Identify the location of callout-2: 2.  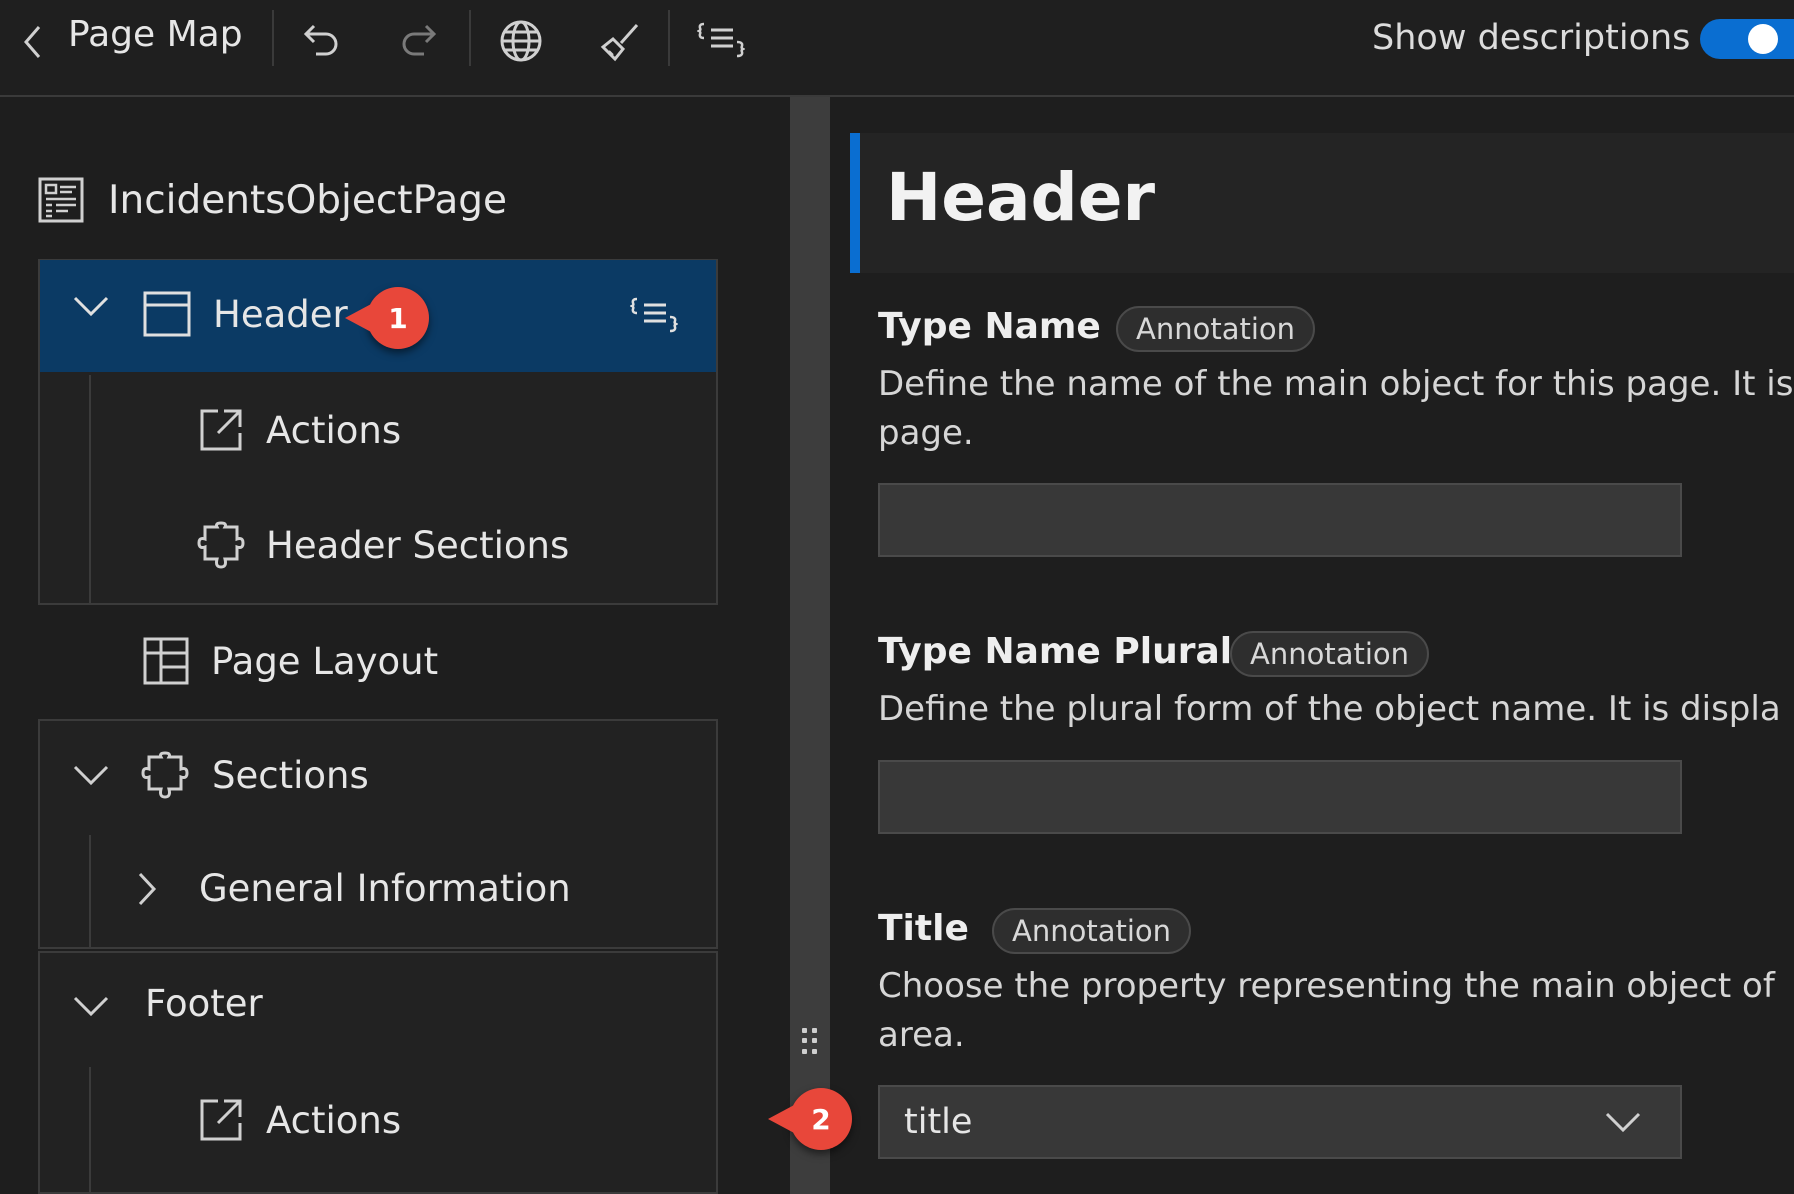
(810, 1119).